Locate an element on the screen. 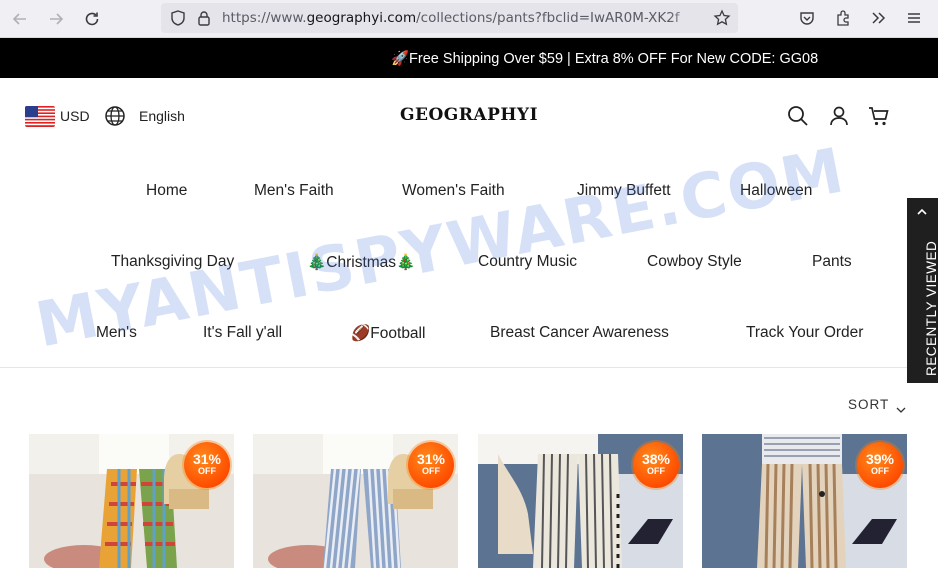 This screenshot has width=938, height=568. forward-icon is located at coordinates (56, 19).